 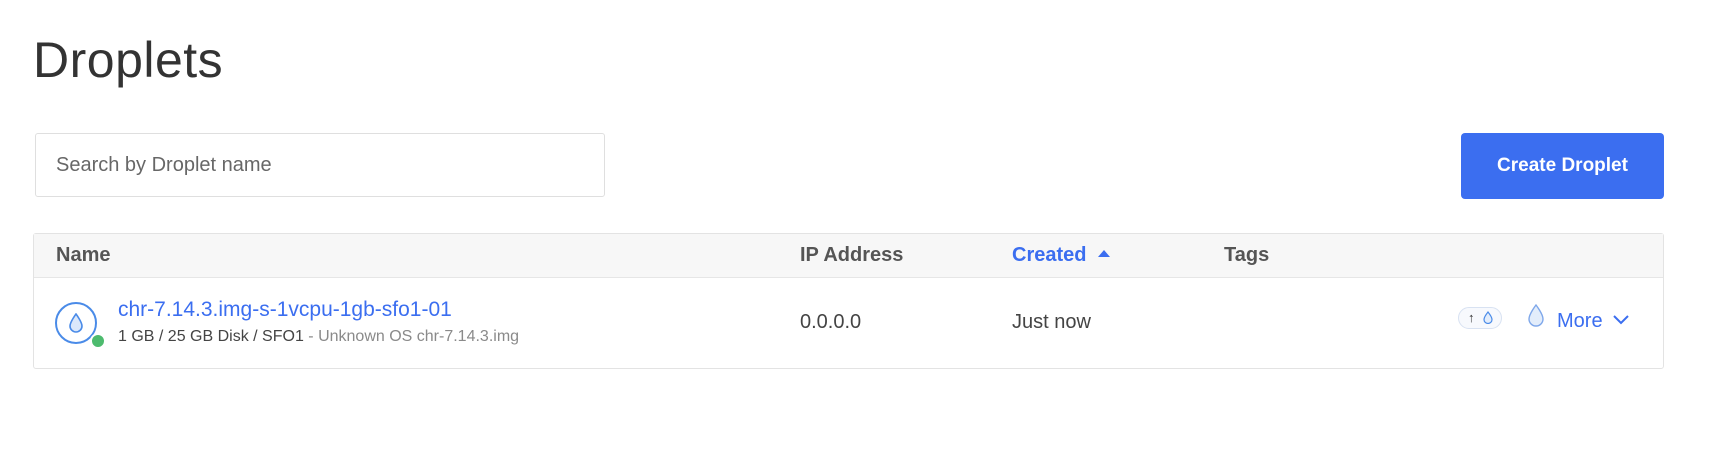 What do you see at coordinates (1104, 253) in the screenshot?
I see `sort-ascending-icon` at bounding box center [1104, 253].